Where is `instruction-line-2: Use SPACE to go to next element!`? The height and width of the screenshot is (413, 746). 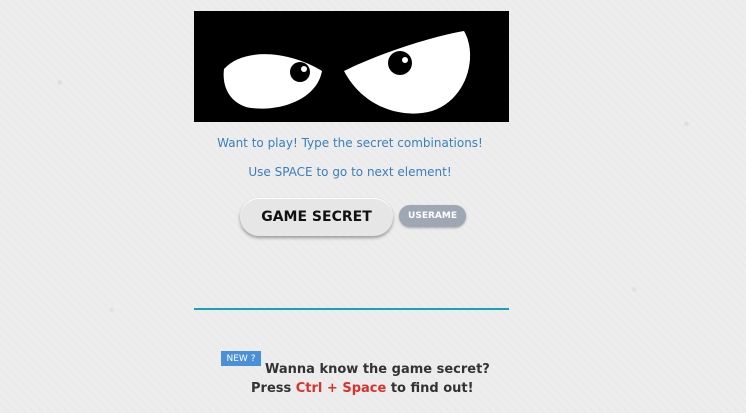 instruction-line-2: Use SPACE to go to next element! is located at coordinates (350, 172).